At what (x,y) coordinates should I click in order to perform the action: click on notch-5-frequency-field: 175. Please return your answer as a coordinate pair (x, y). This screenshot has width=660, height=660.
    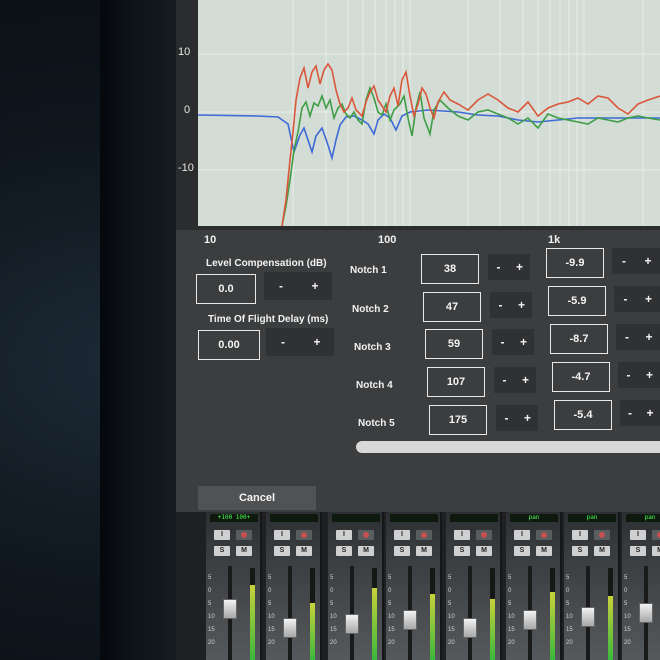
    Looking at the image, I should click on (458, 420).